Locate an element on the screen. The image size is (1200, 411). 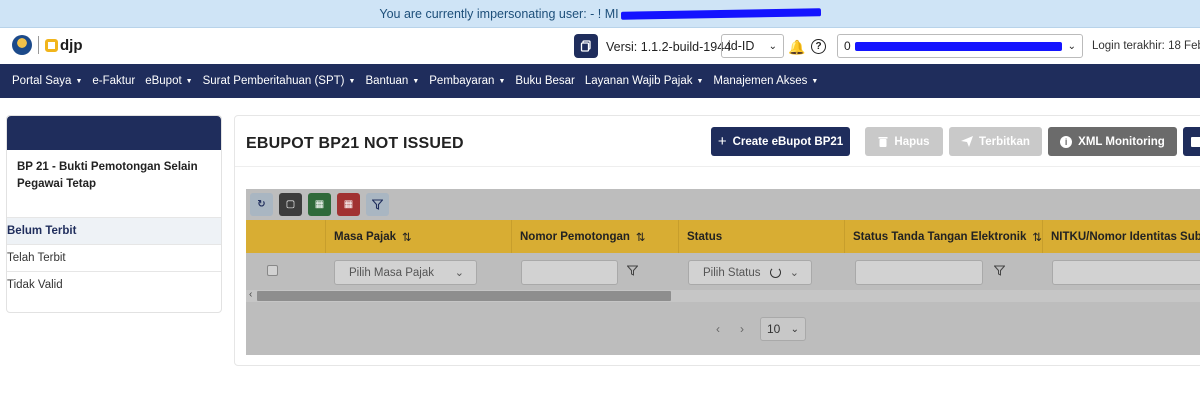
nav-pembayaran: Pembayaran ▼ is located at coordinates (467, 81).